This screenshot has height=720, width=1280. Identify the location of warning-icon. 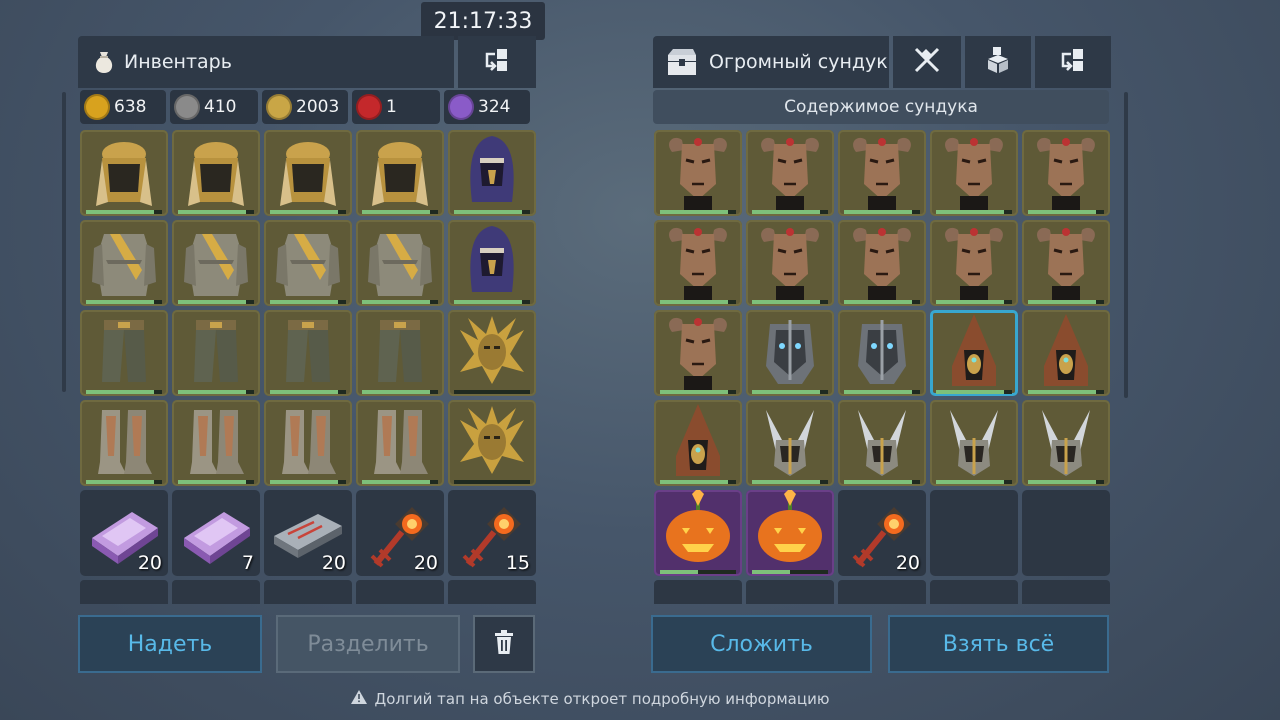
(358, 699).